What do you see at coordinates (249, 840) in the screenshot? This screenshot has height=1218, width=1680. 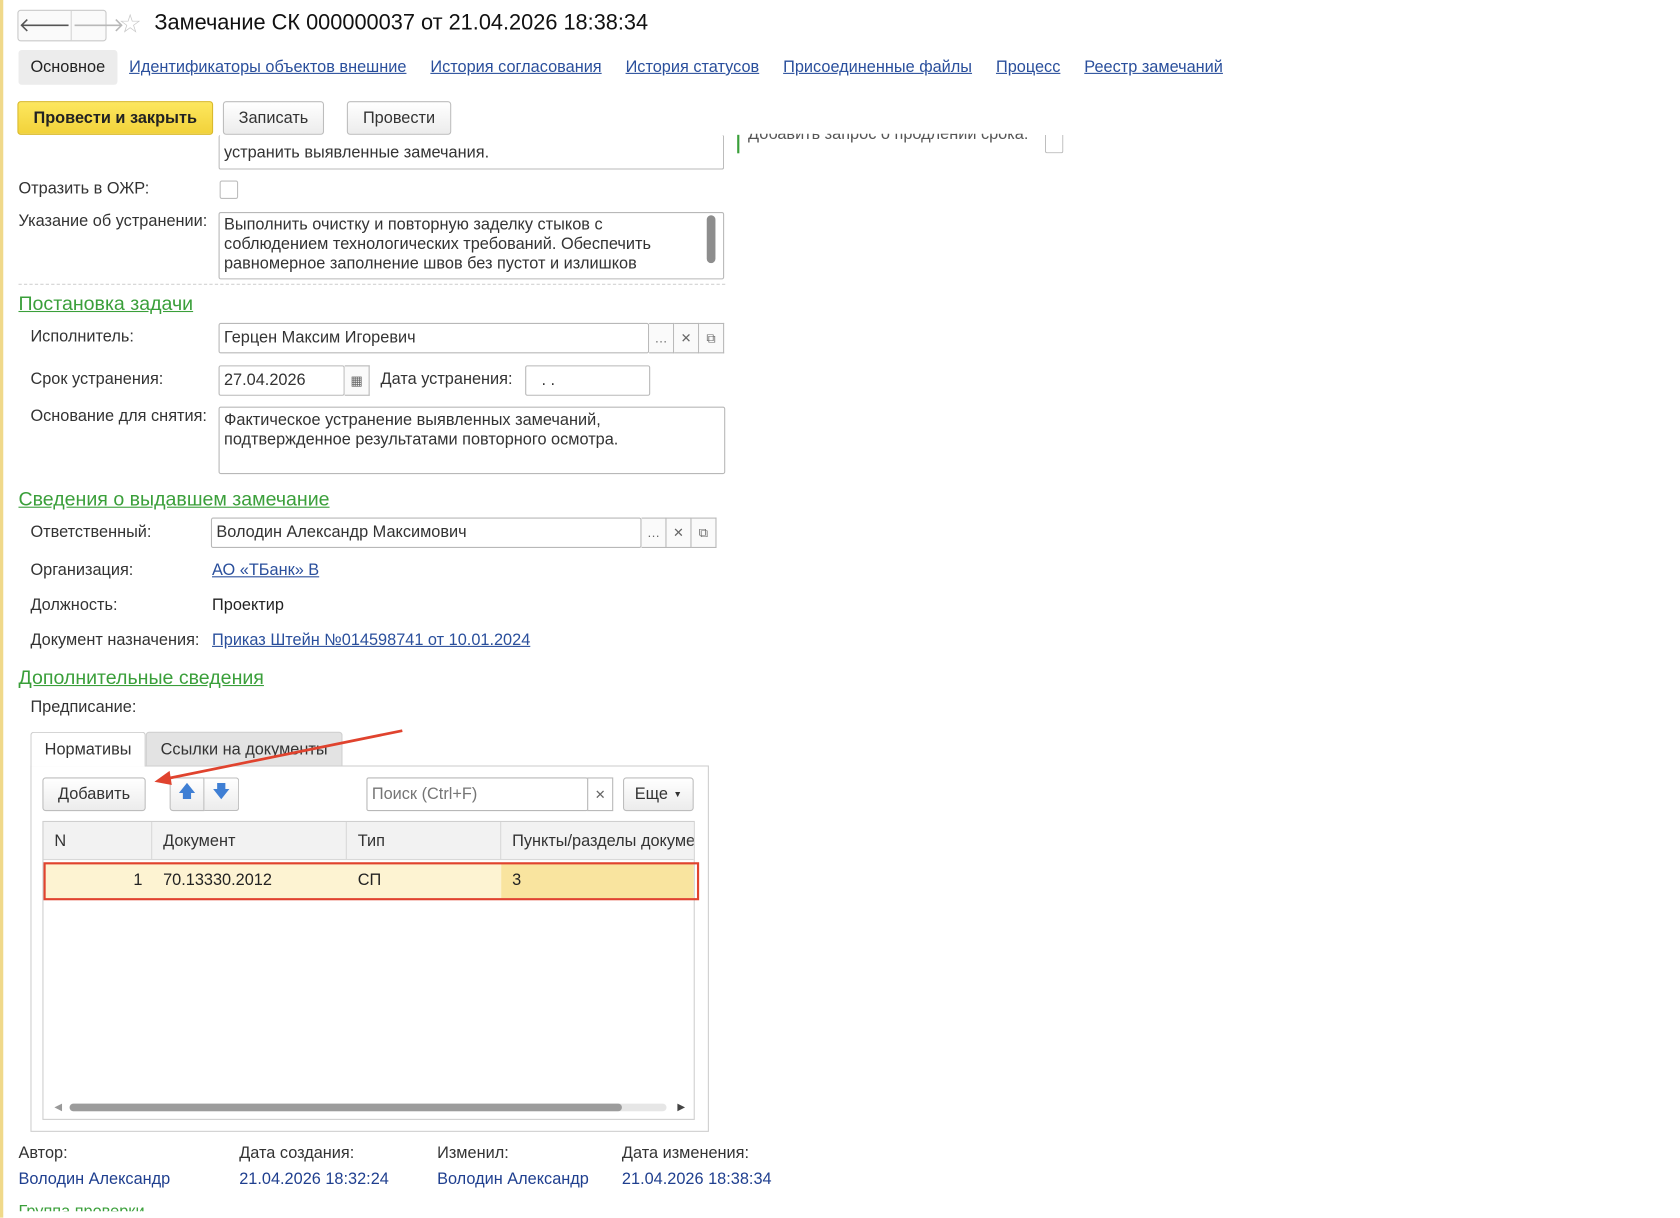 I see `column-header-document: Документ` at bounding box center [249, 840].